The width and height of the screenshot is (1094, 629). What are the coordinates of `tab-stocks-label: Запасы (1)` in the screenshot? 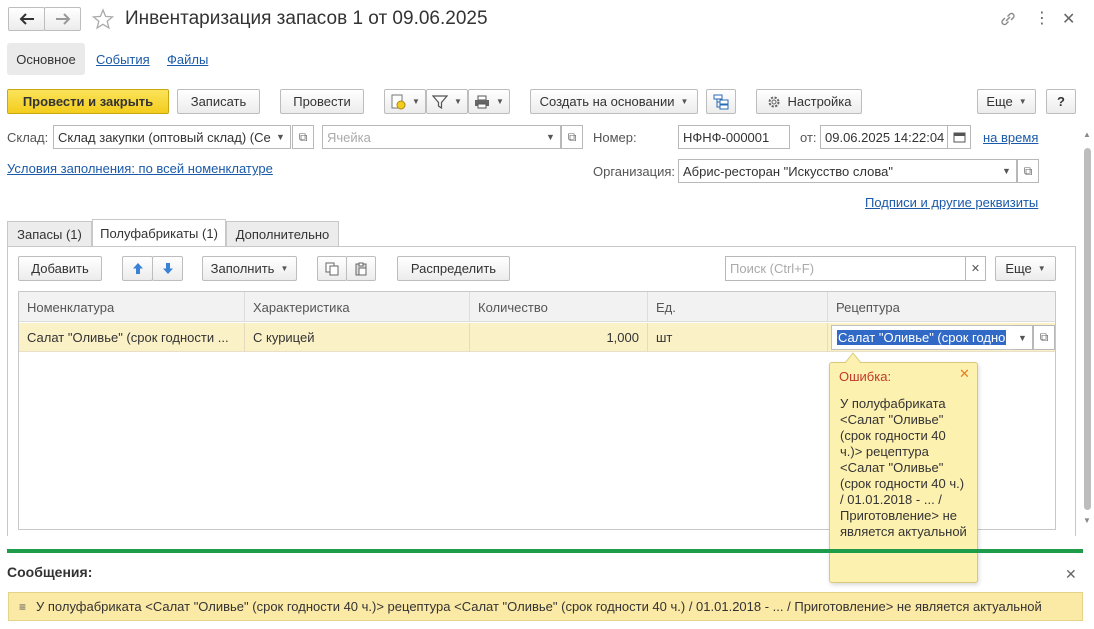 It's located at (49, 234).